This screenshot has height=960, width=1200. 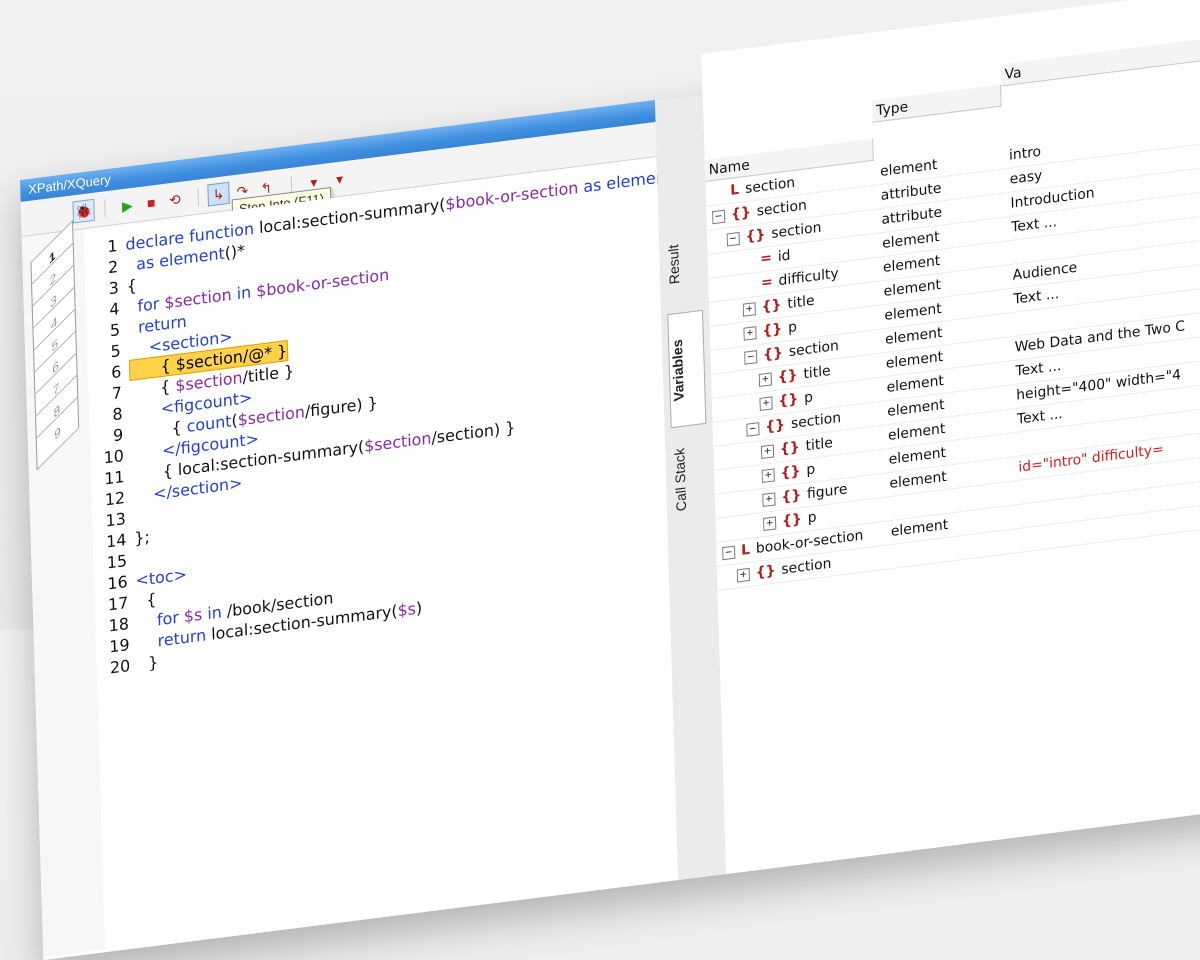 I want to click on tab-result: Result, so click(x=682, y=263).